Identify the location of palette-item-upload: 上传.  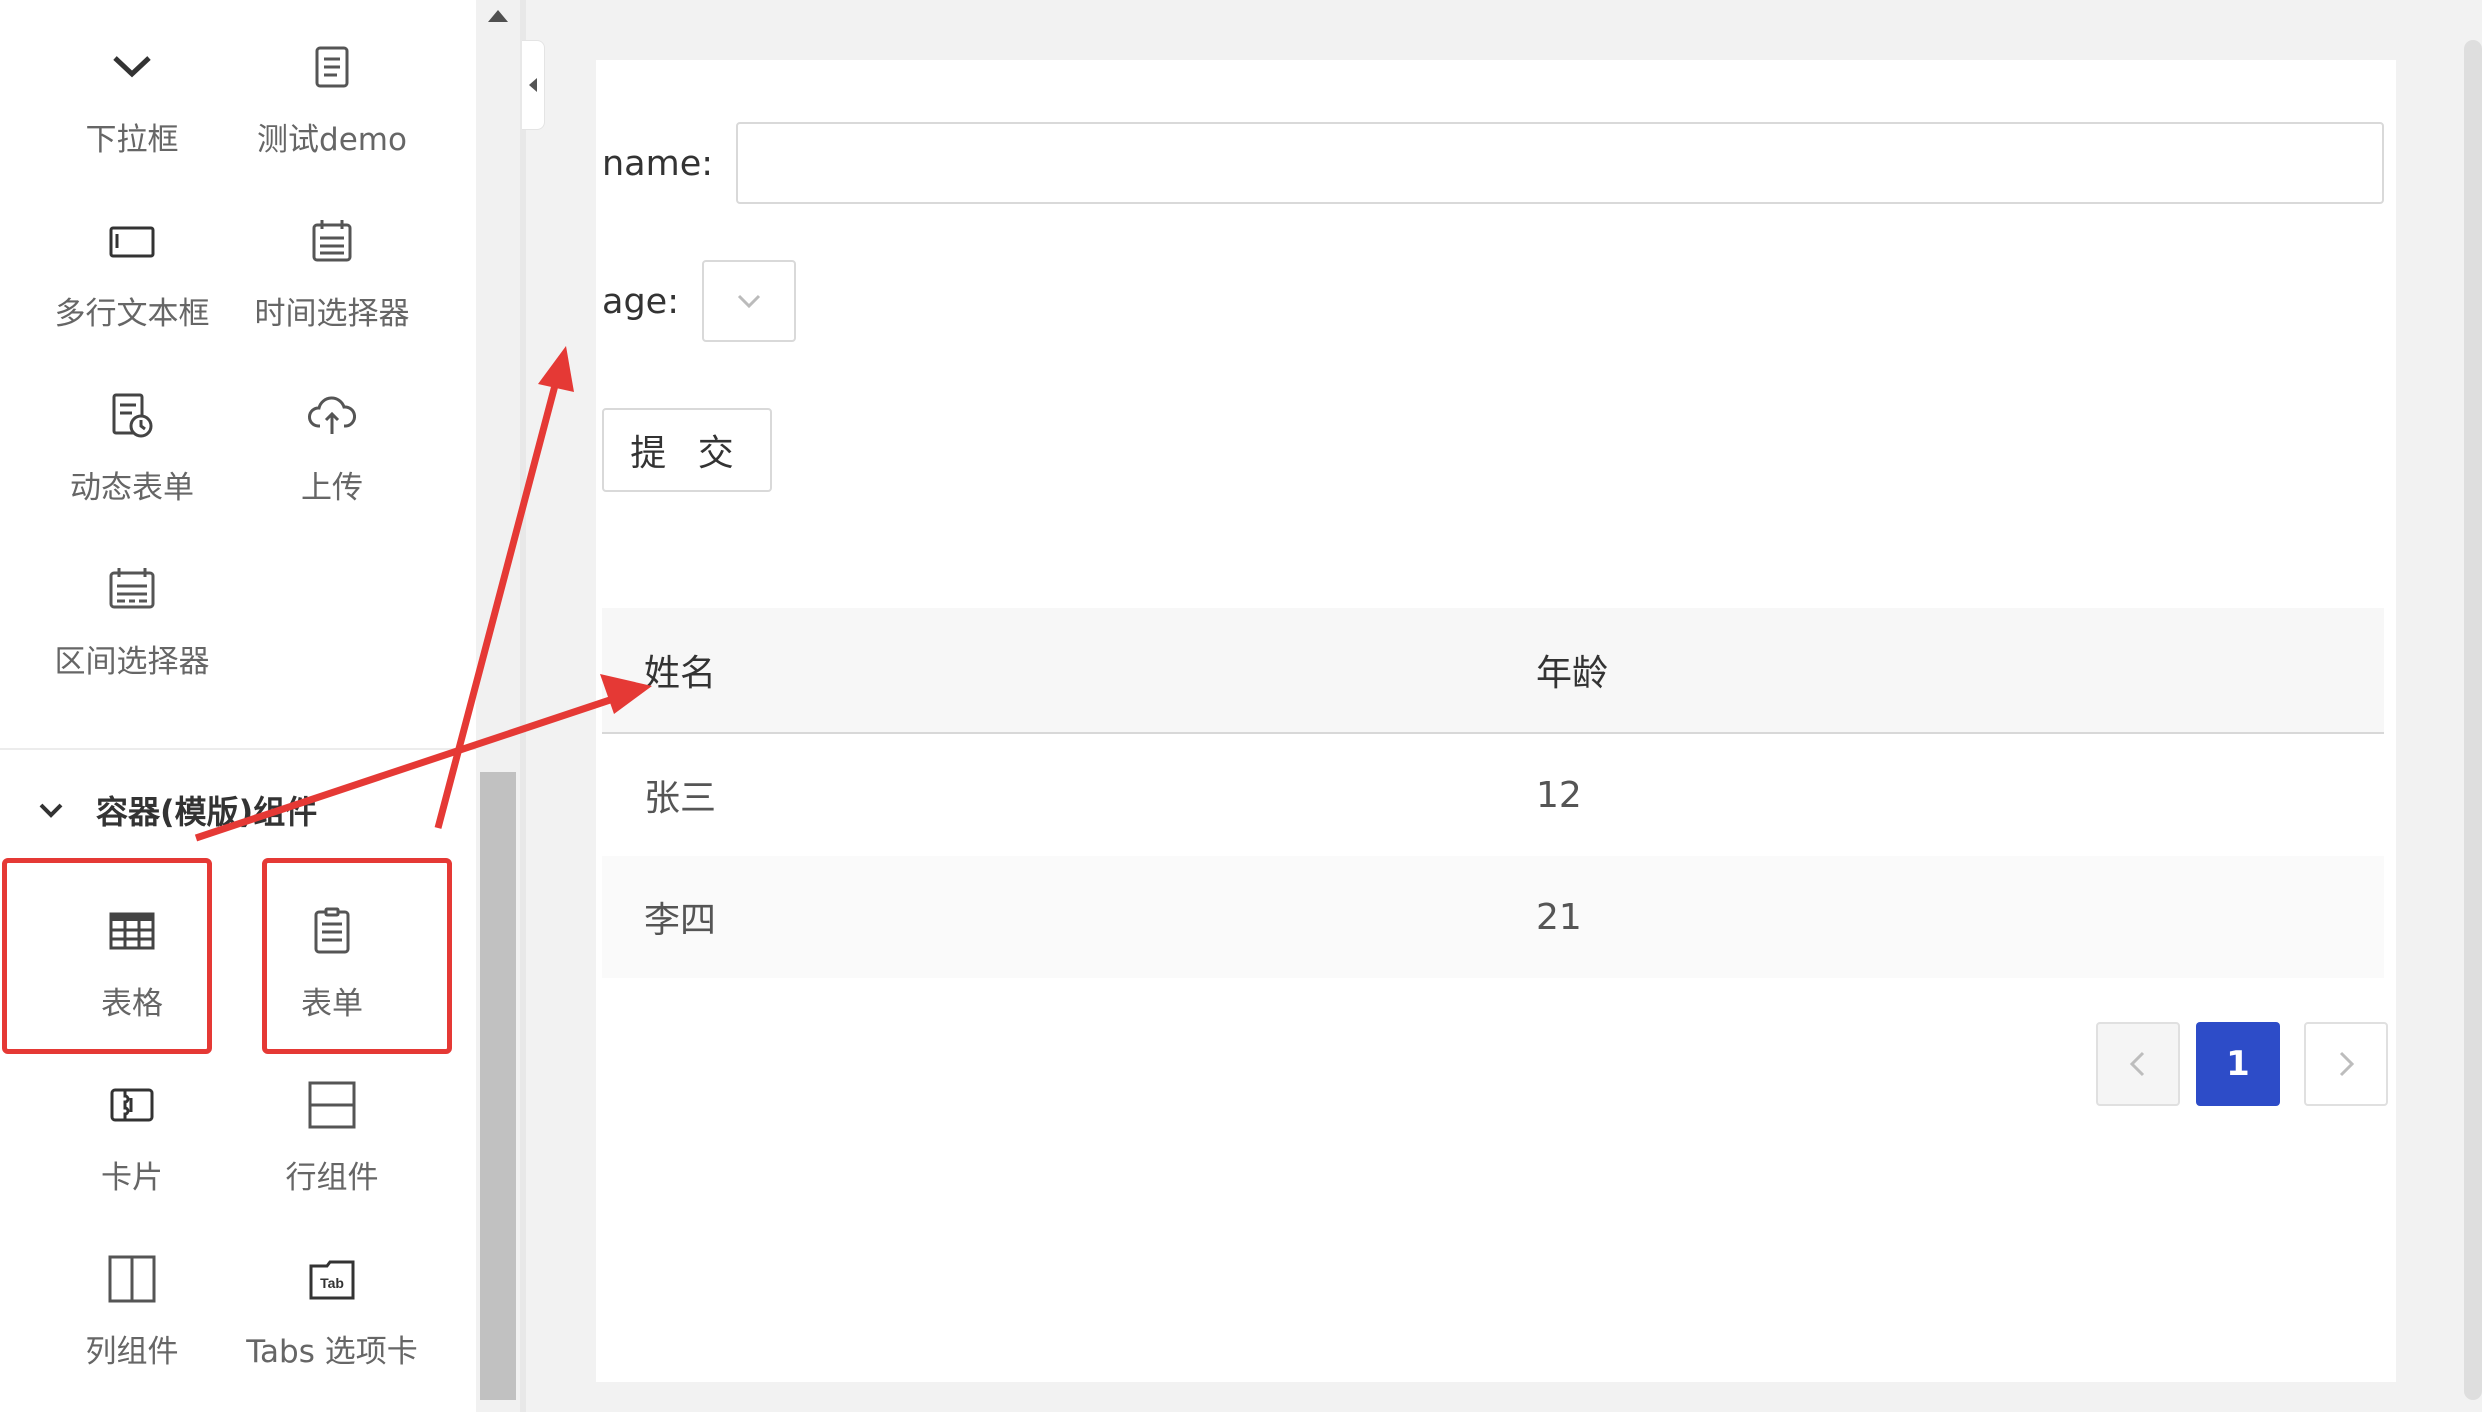
(332, 435).